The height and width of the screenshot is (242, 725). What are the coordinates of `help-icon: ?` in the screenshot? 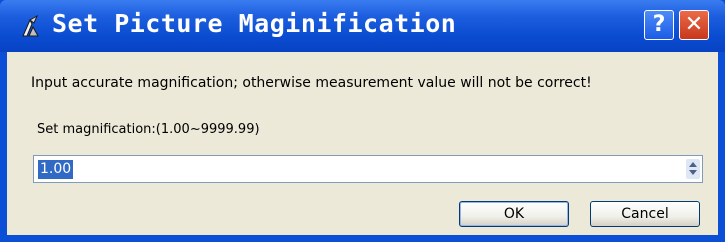 It's located at (659, 24).